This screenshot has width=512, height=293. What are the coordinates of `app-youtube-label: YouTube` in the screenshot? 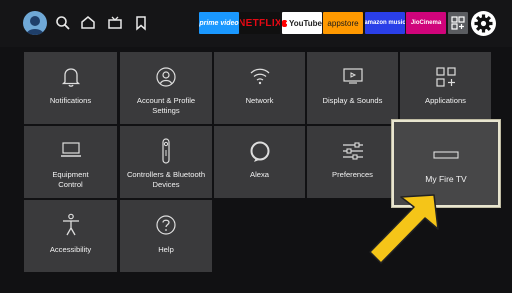 It's located at (305, 23).